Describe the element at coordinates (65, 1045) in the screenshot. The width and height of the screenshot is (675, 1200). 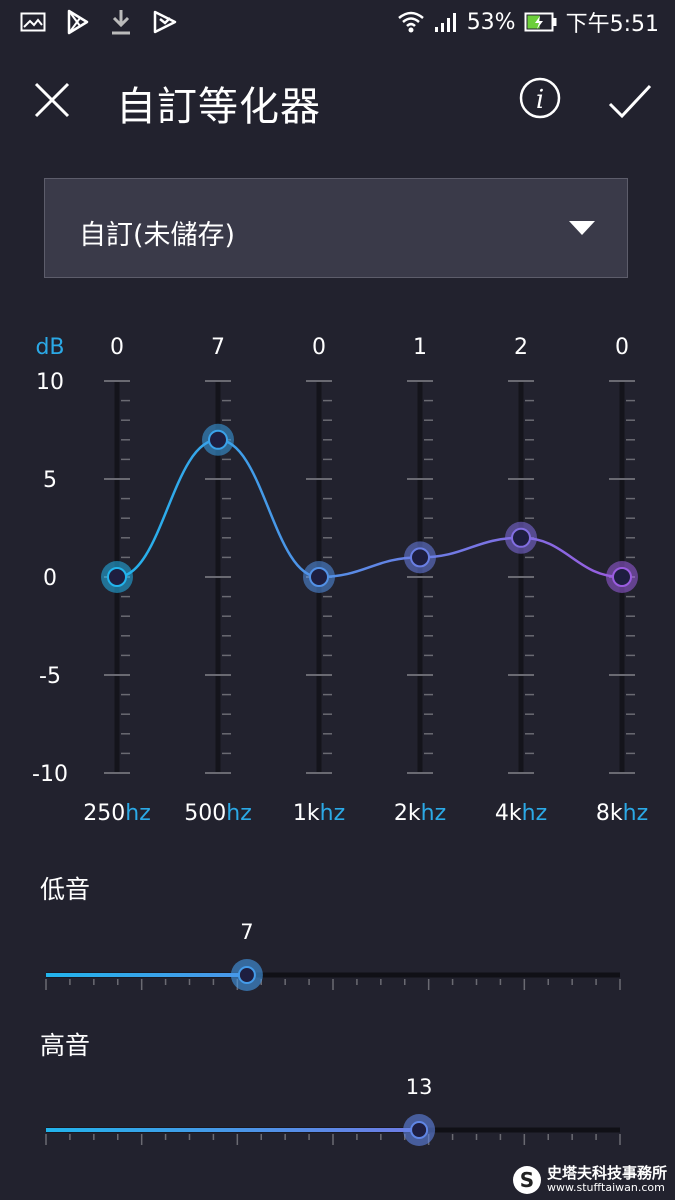
I see `treble-label: 高音` at that location.